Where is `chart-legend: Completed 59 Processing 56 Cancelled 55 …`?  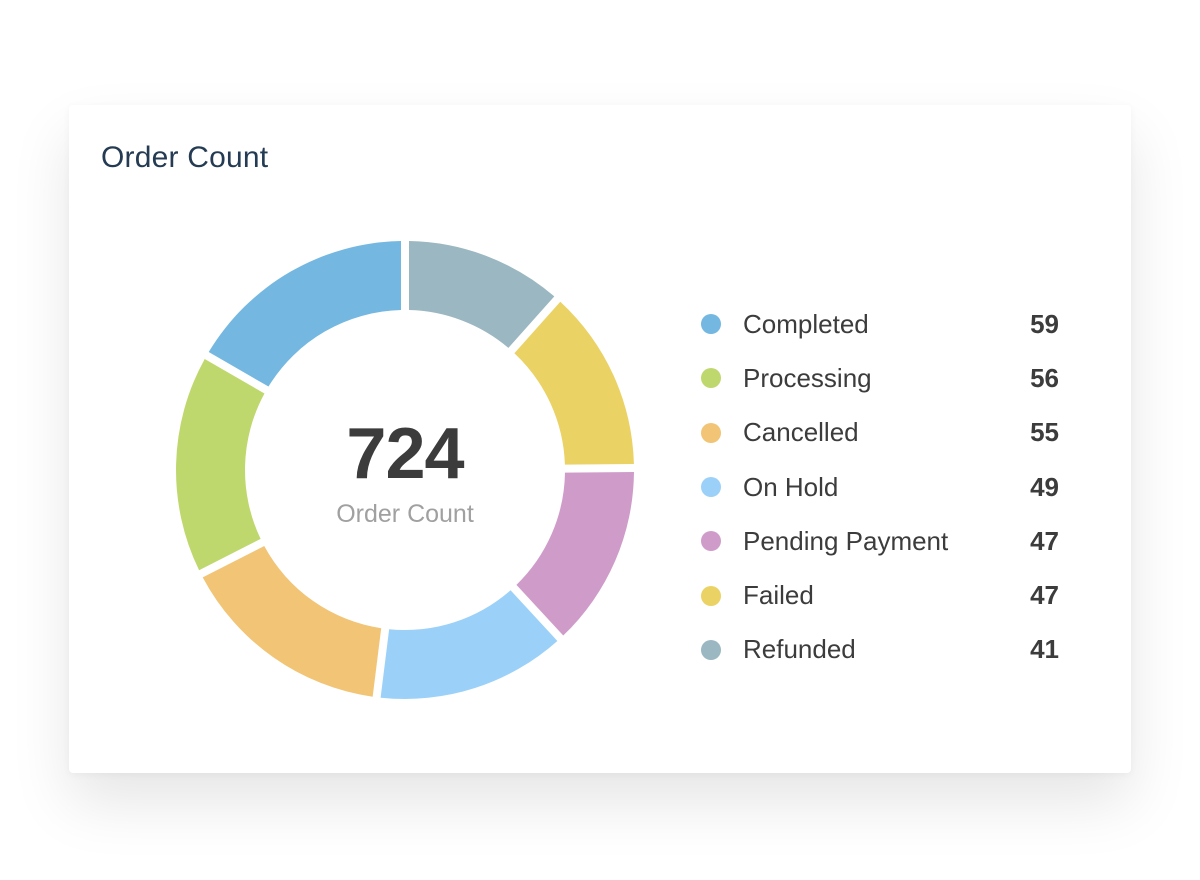
chart-legend: Completed 59 Processing 56 Cancelled 55 … is located at coordinates (881, 487).